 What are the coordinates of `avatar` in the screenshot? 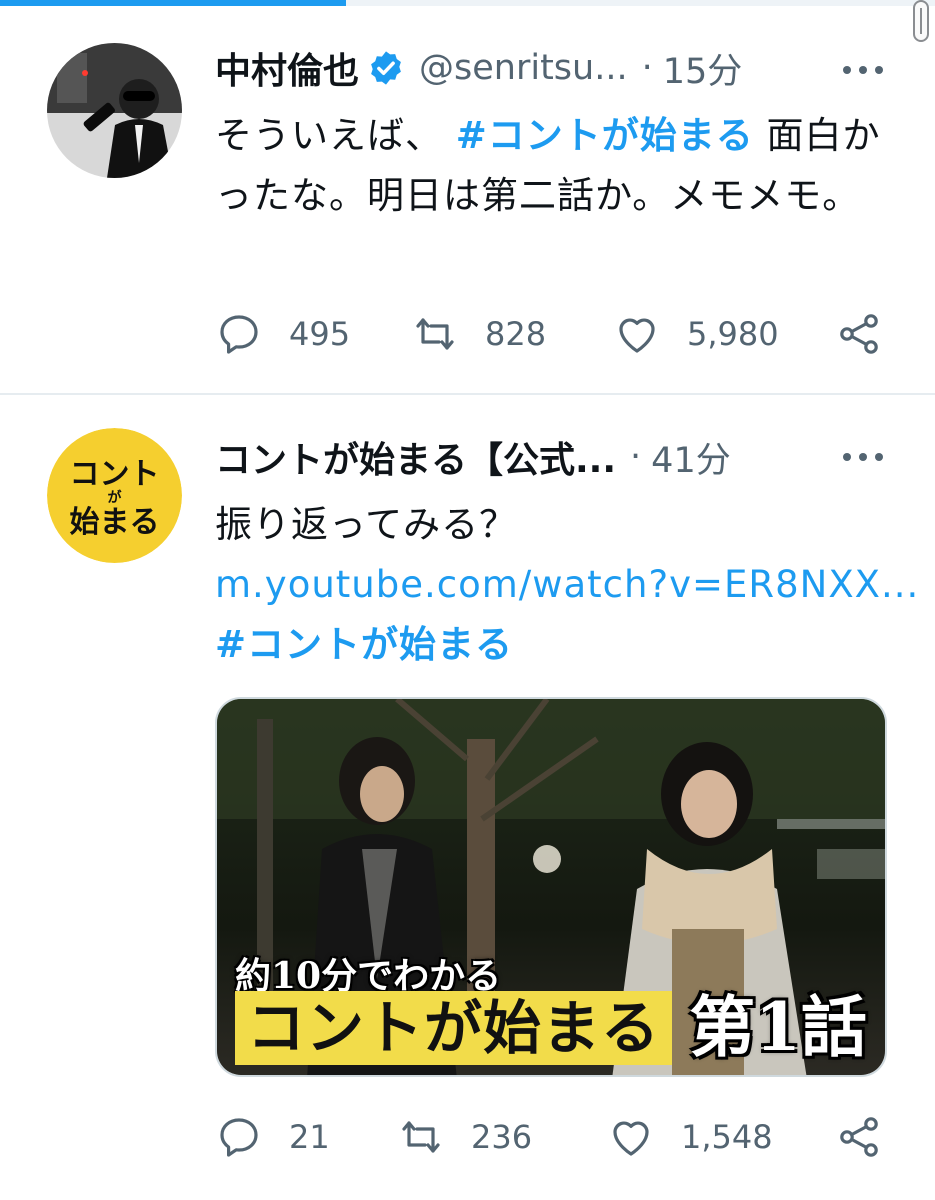 It's located at (114, 110).